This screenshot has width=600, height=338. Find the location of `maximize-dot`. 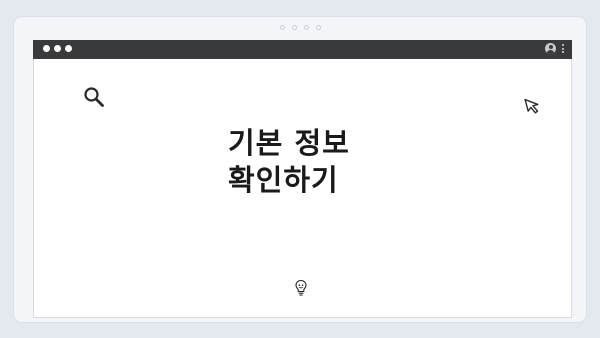

maximize-dot is located at coordinates (68, 48).